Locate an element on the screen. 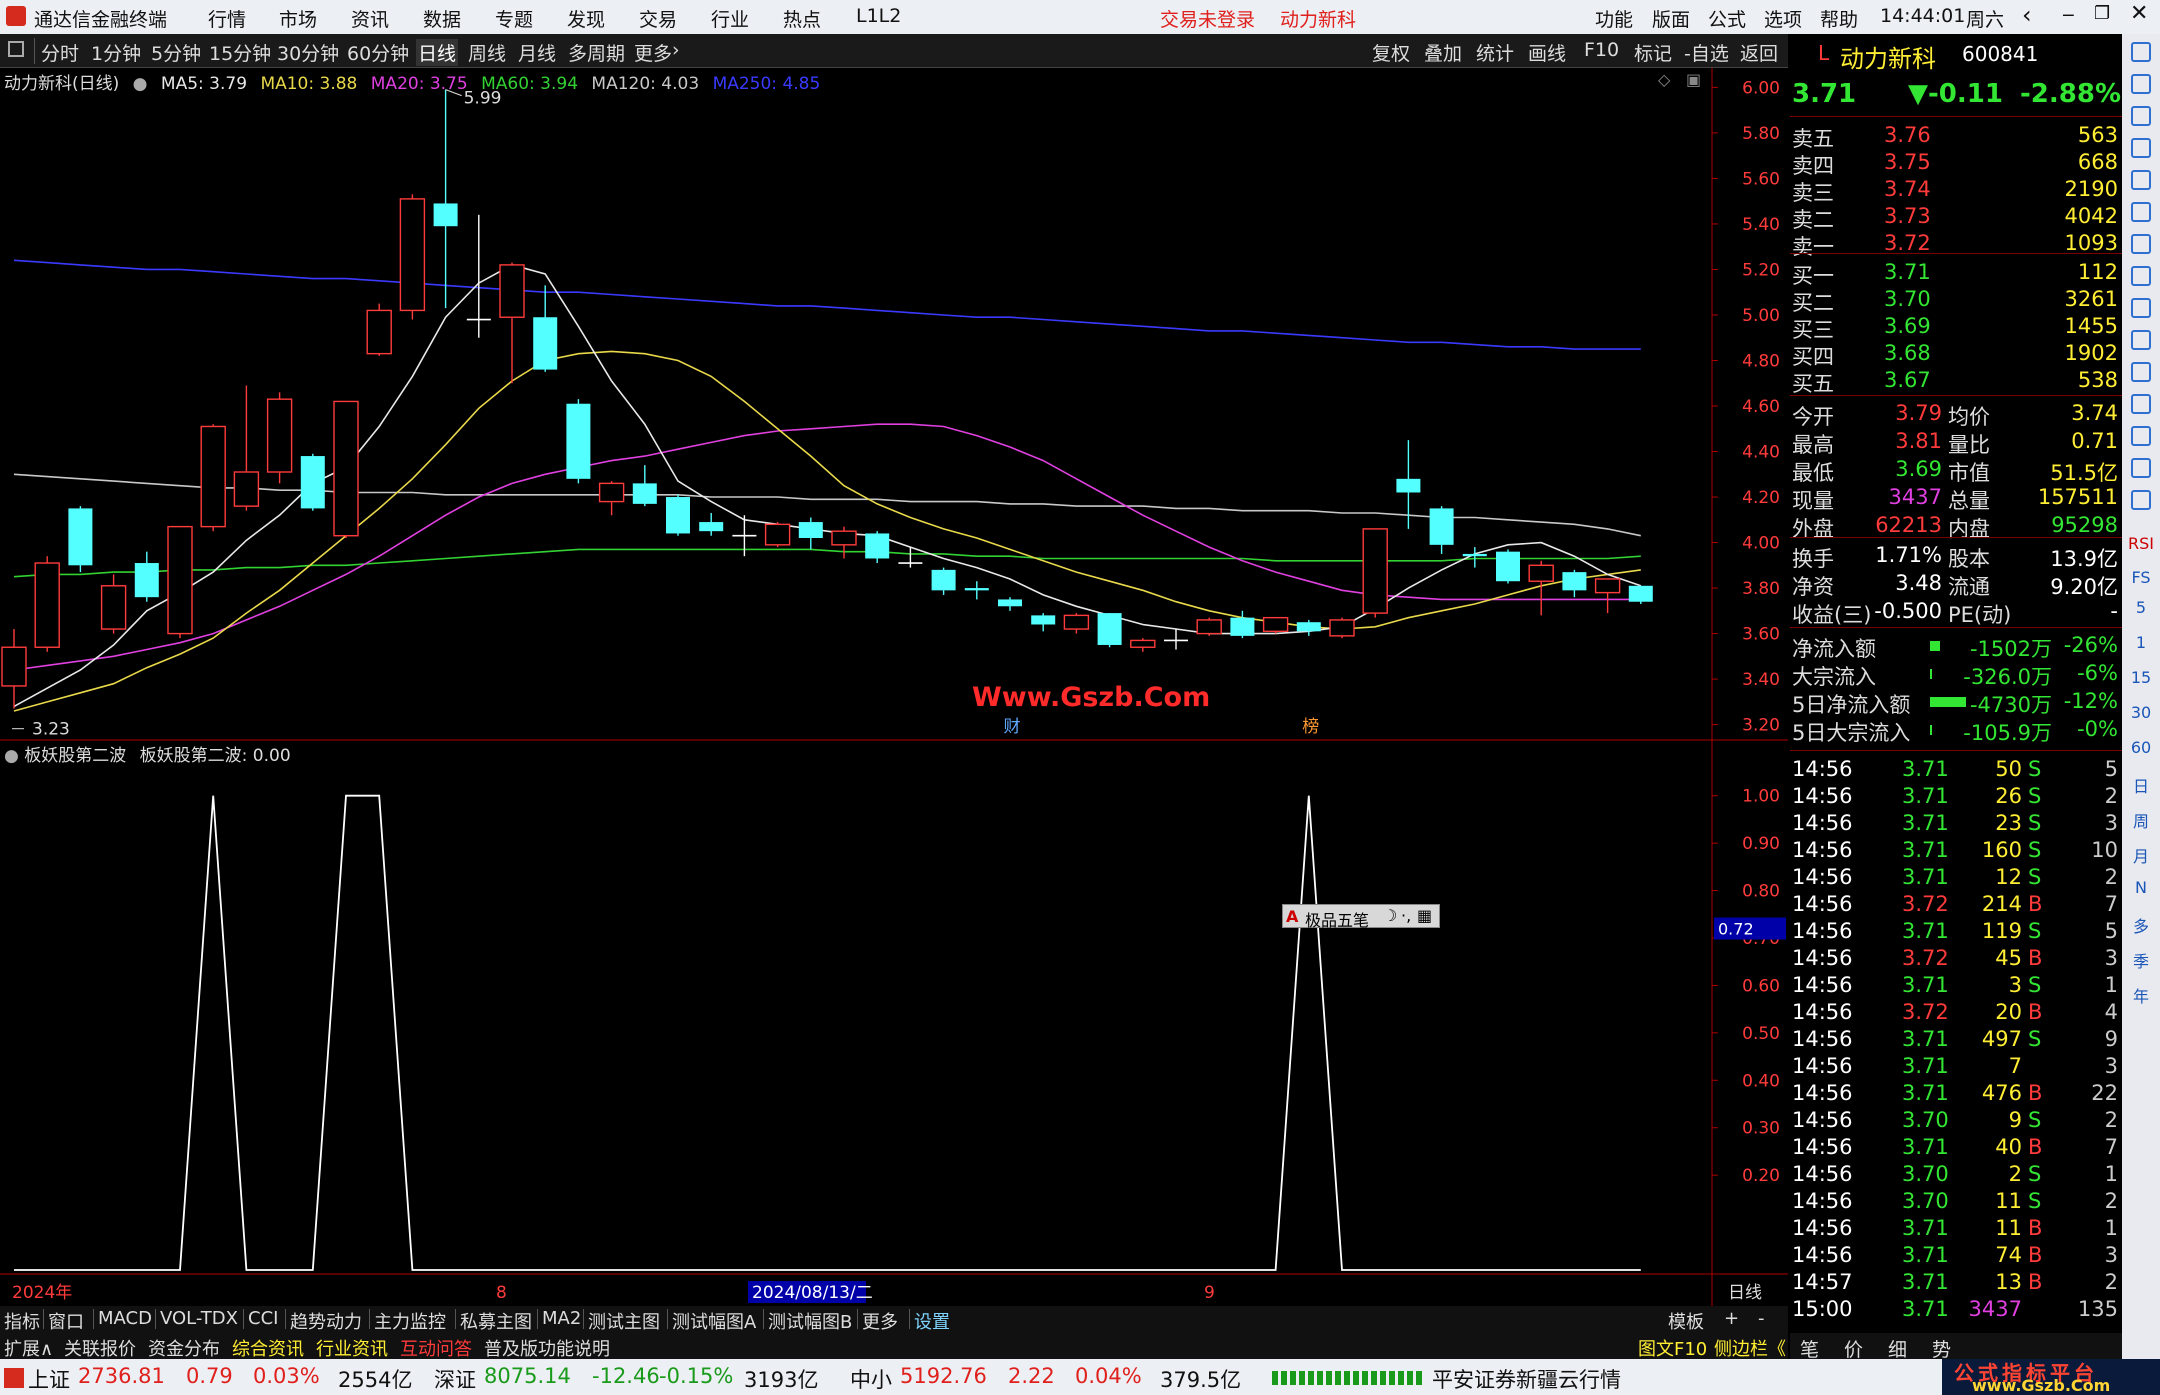 The image size is (2160, 1395). news-icon is located at coordinates (2141, 276).